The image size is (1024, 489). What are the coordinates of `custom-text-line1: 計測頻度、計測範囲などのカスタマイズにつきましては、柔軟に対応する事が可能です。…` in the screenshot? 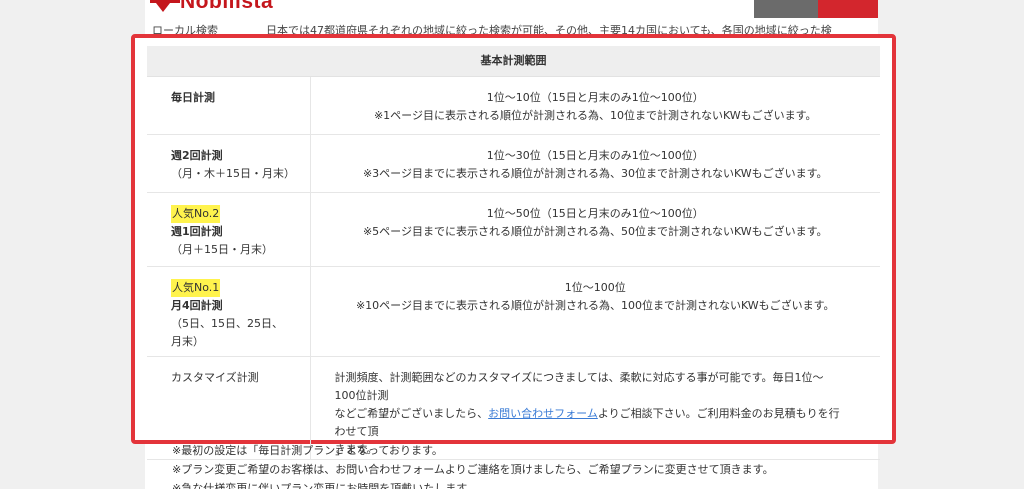 It's located at (579, 386).